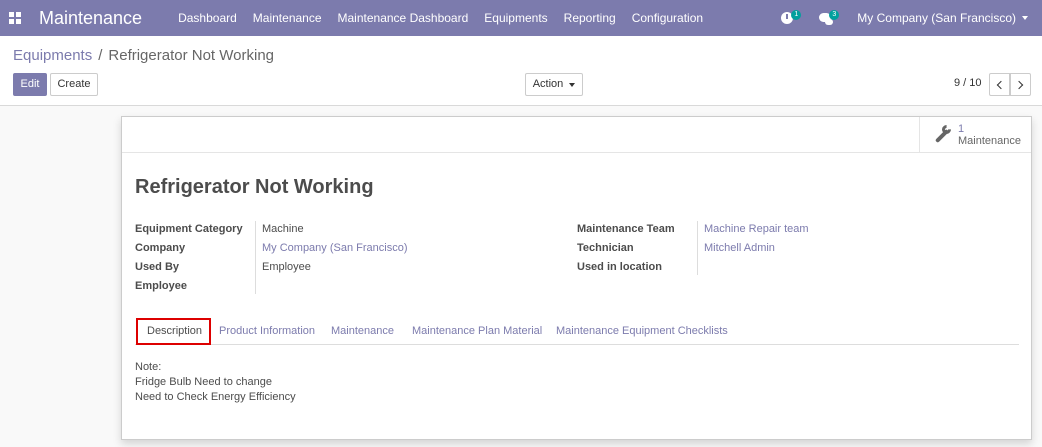 This screenshot has height=447, width=1042. What do you see at coordinates (189, 229) in the screenshot?
I see `equipment-category-label: Equipment Category` at bounding box center [189, 229].